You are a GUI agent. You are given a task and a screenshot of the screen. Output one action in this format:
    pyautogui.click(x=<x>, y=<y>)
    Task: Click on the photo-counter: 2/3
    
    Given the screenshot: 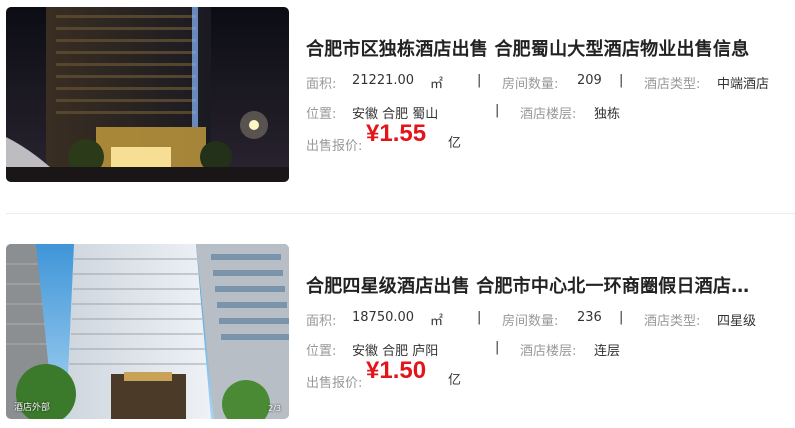 What is the action you would take?
    pyautogui.click(x=274, y=408)
    